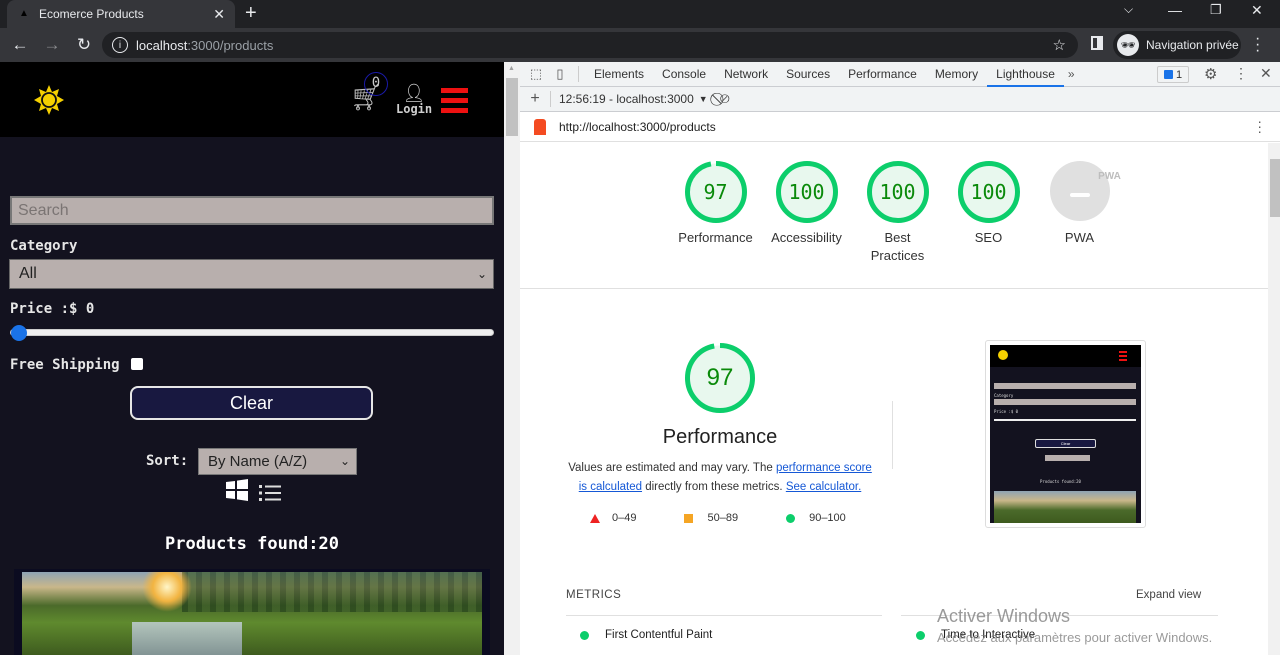 This screenshot has height=655, width=1280. I want to click on window-close-button: ✕, so click(1257, 10).